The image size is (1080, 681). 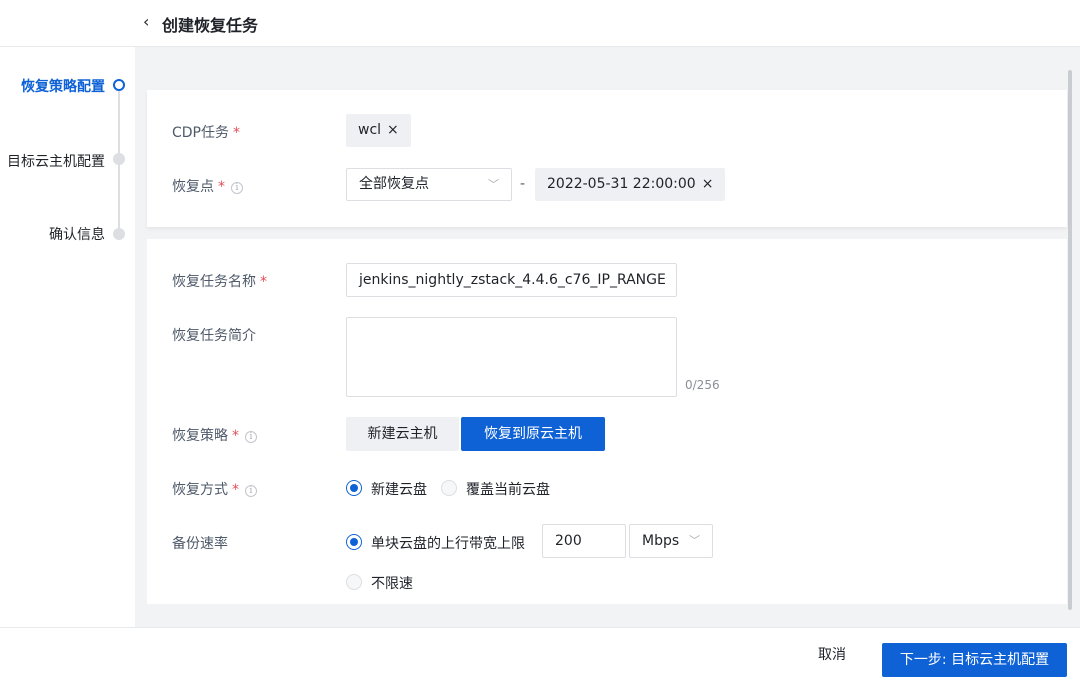 What do you see at coordinates (702, 385) in the screenshot?
I see `char-counter: 0/256` at bounding box center [702, 385].